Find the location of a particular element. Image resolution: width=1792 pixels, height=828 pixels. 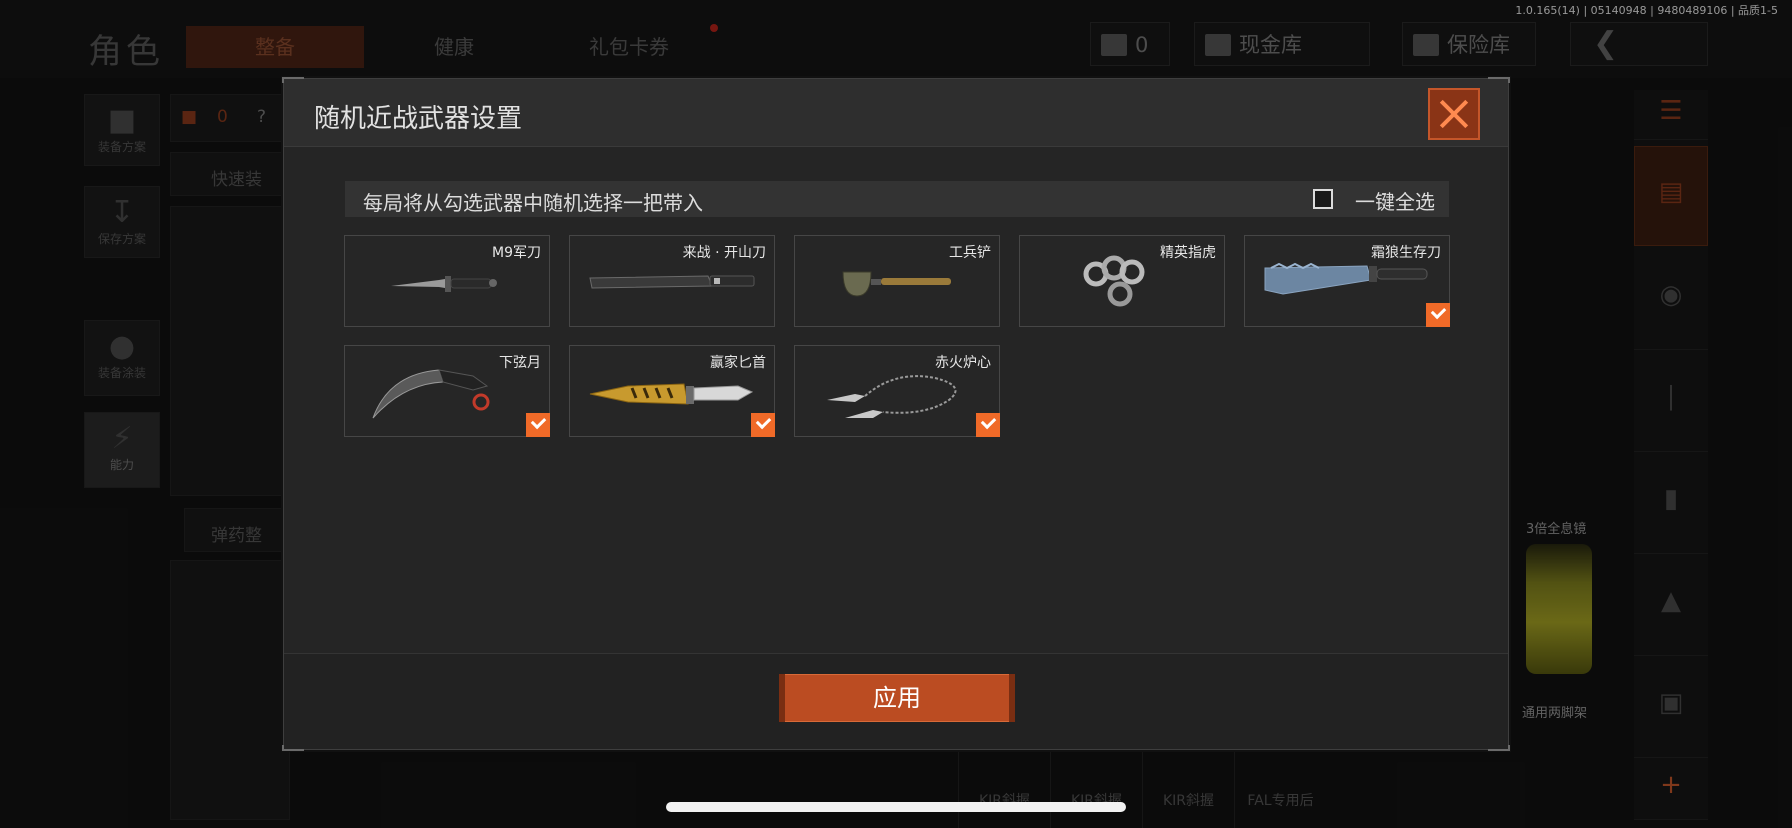

weapon-name: 工兵铲 is located at coordinates (970, 253).